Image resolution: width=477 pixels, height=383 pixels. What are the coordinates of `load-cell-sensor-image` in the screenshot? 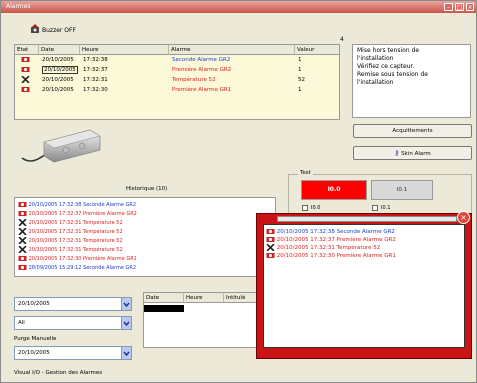 It's located at (61, 146).